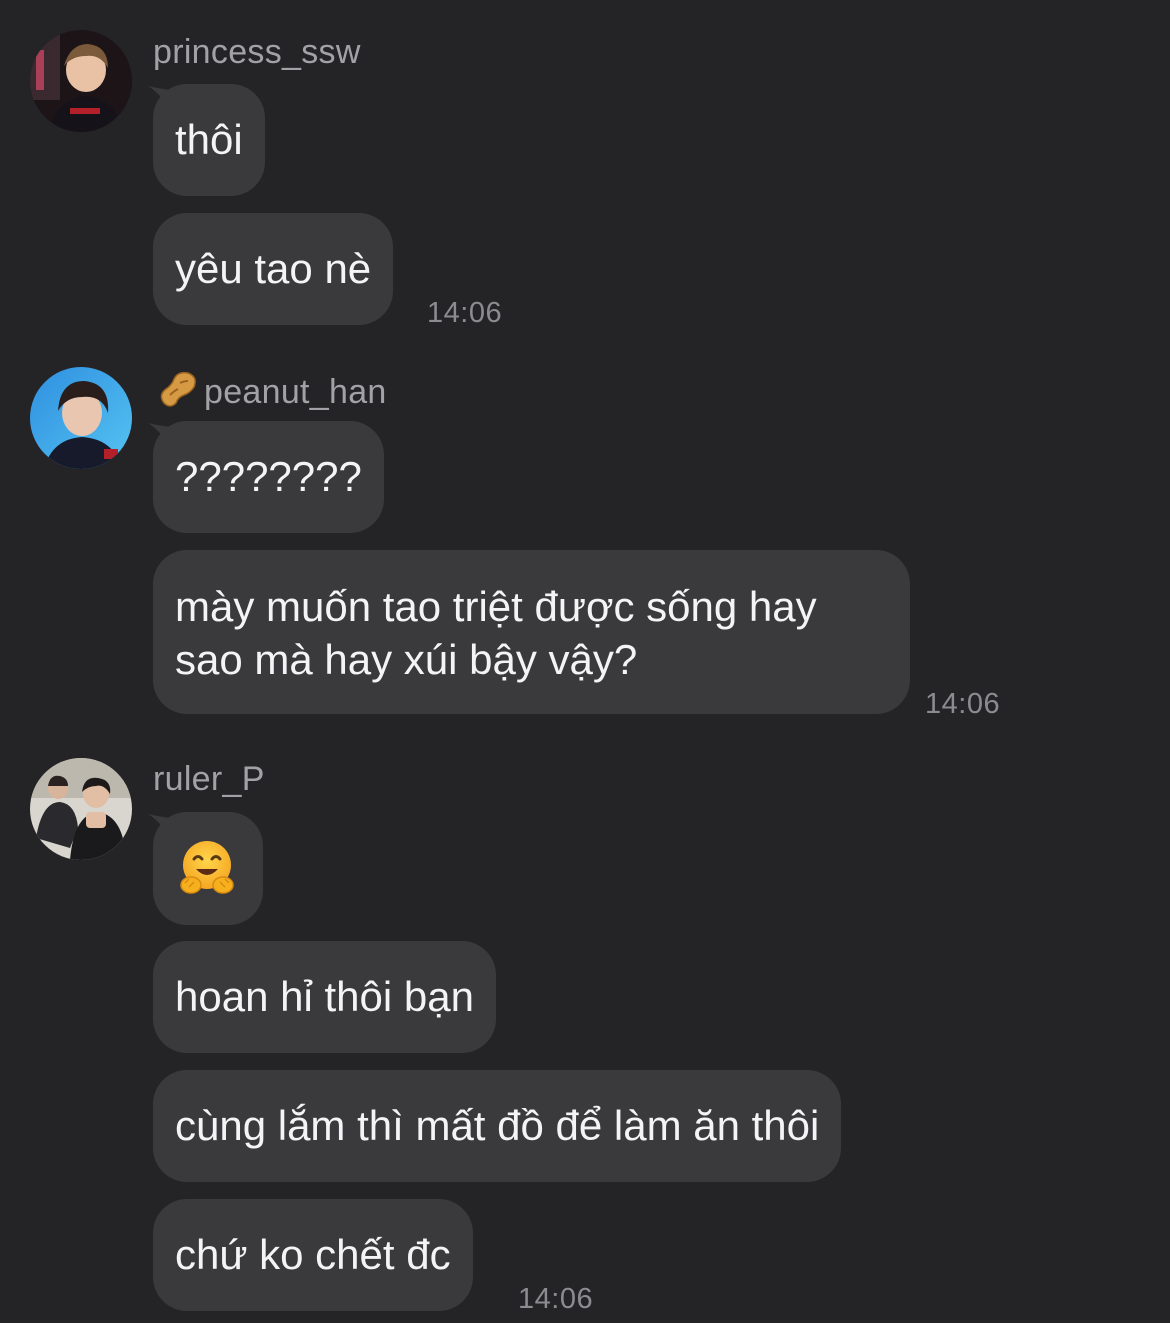 The width and height of the screenshot is (1170, 1323). I want to click on sender-name: ruler_P, so click(209, 779).